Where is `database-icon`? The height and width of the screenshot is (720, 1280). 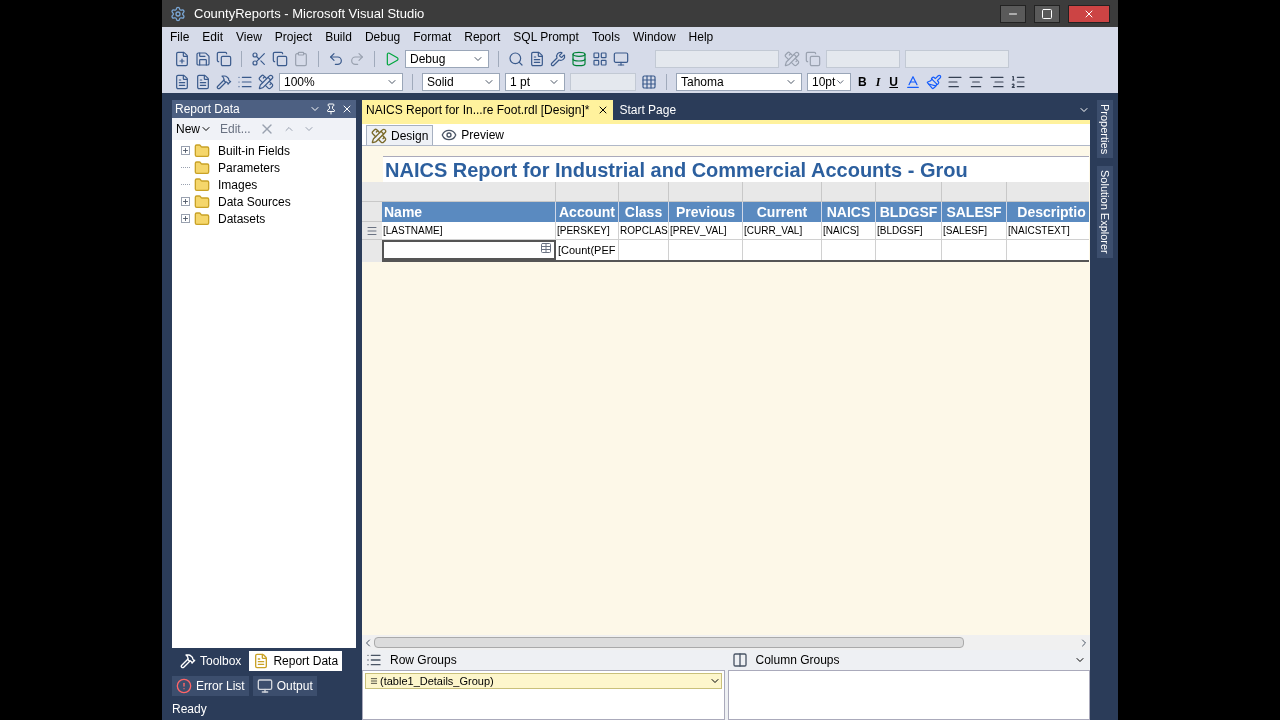 database-icon is located at coordinates (579, 58).